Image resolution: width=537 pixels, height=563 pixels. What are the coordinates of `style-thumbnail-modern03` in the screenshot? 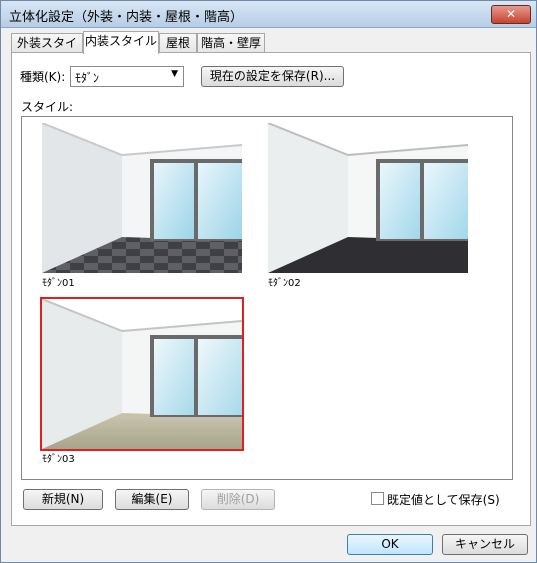 It's located at (142, 374).